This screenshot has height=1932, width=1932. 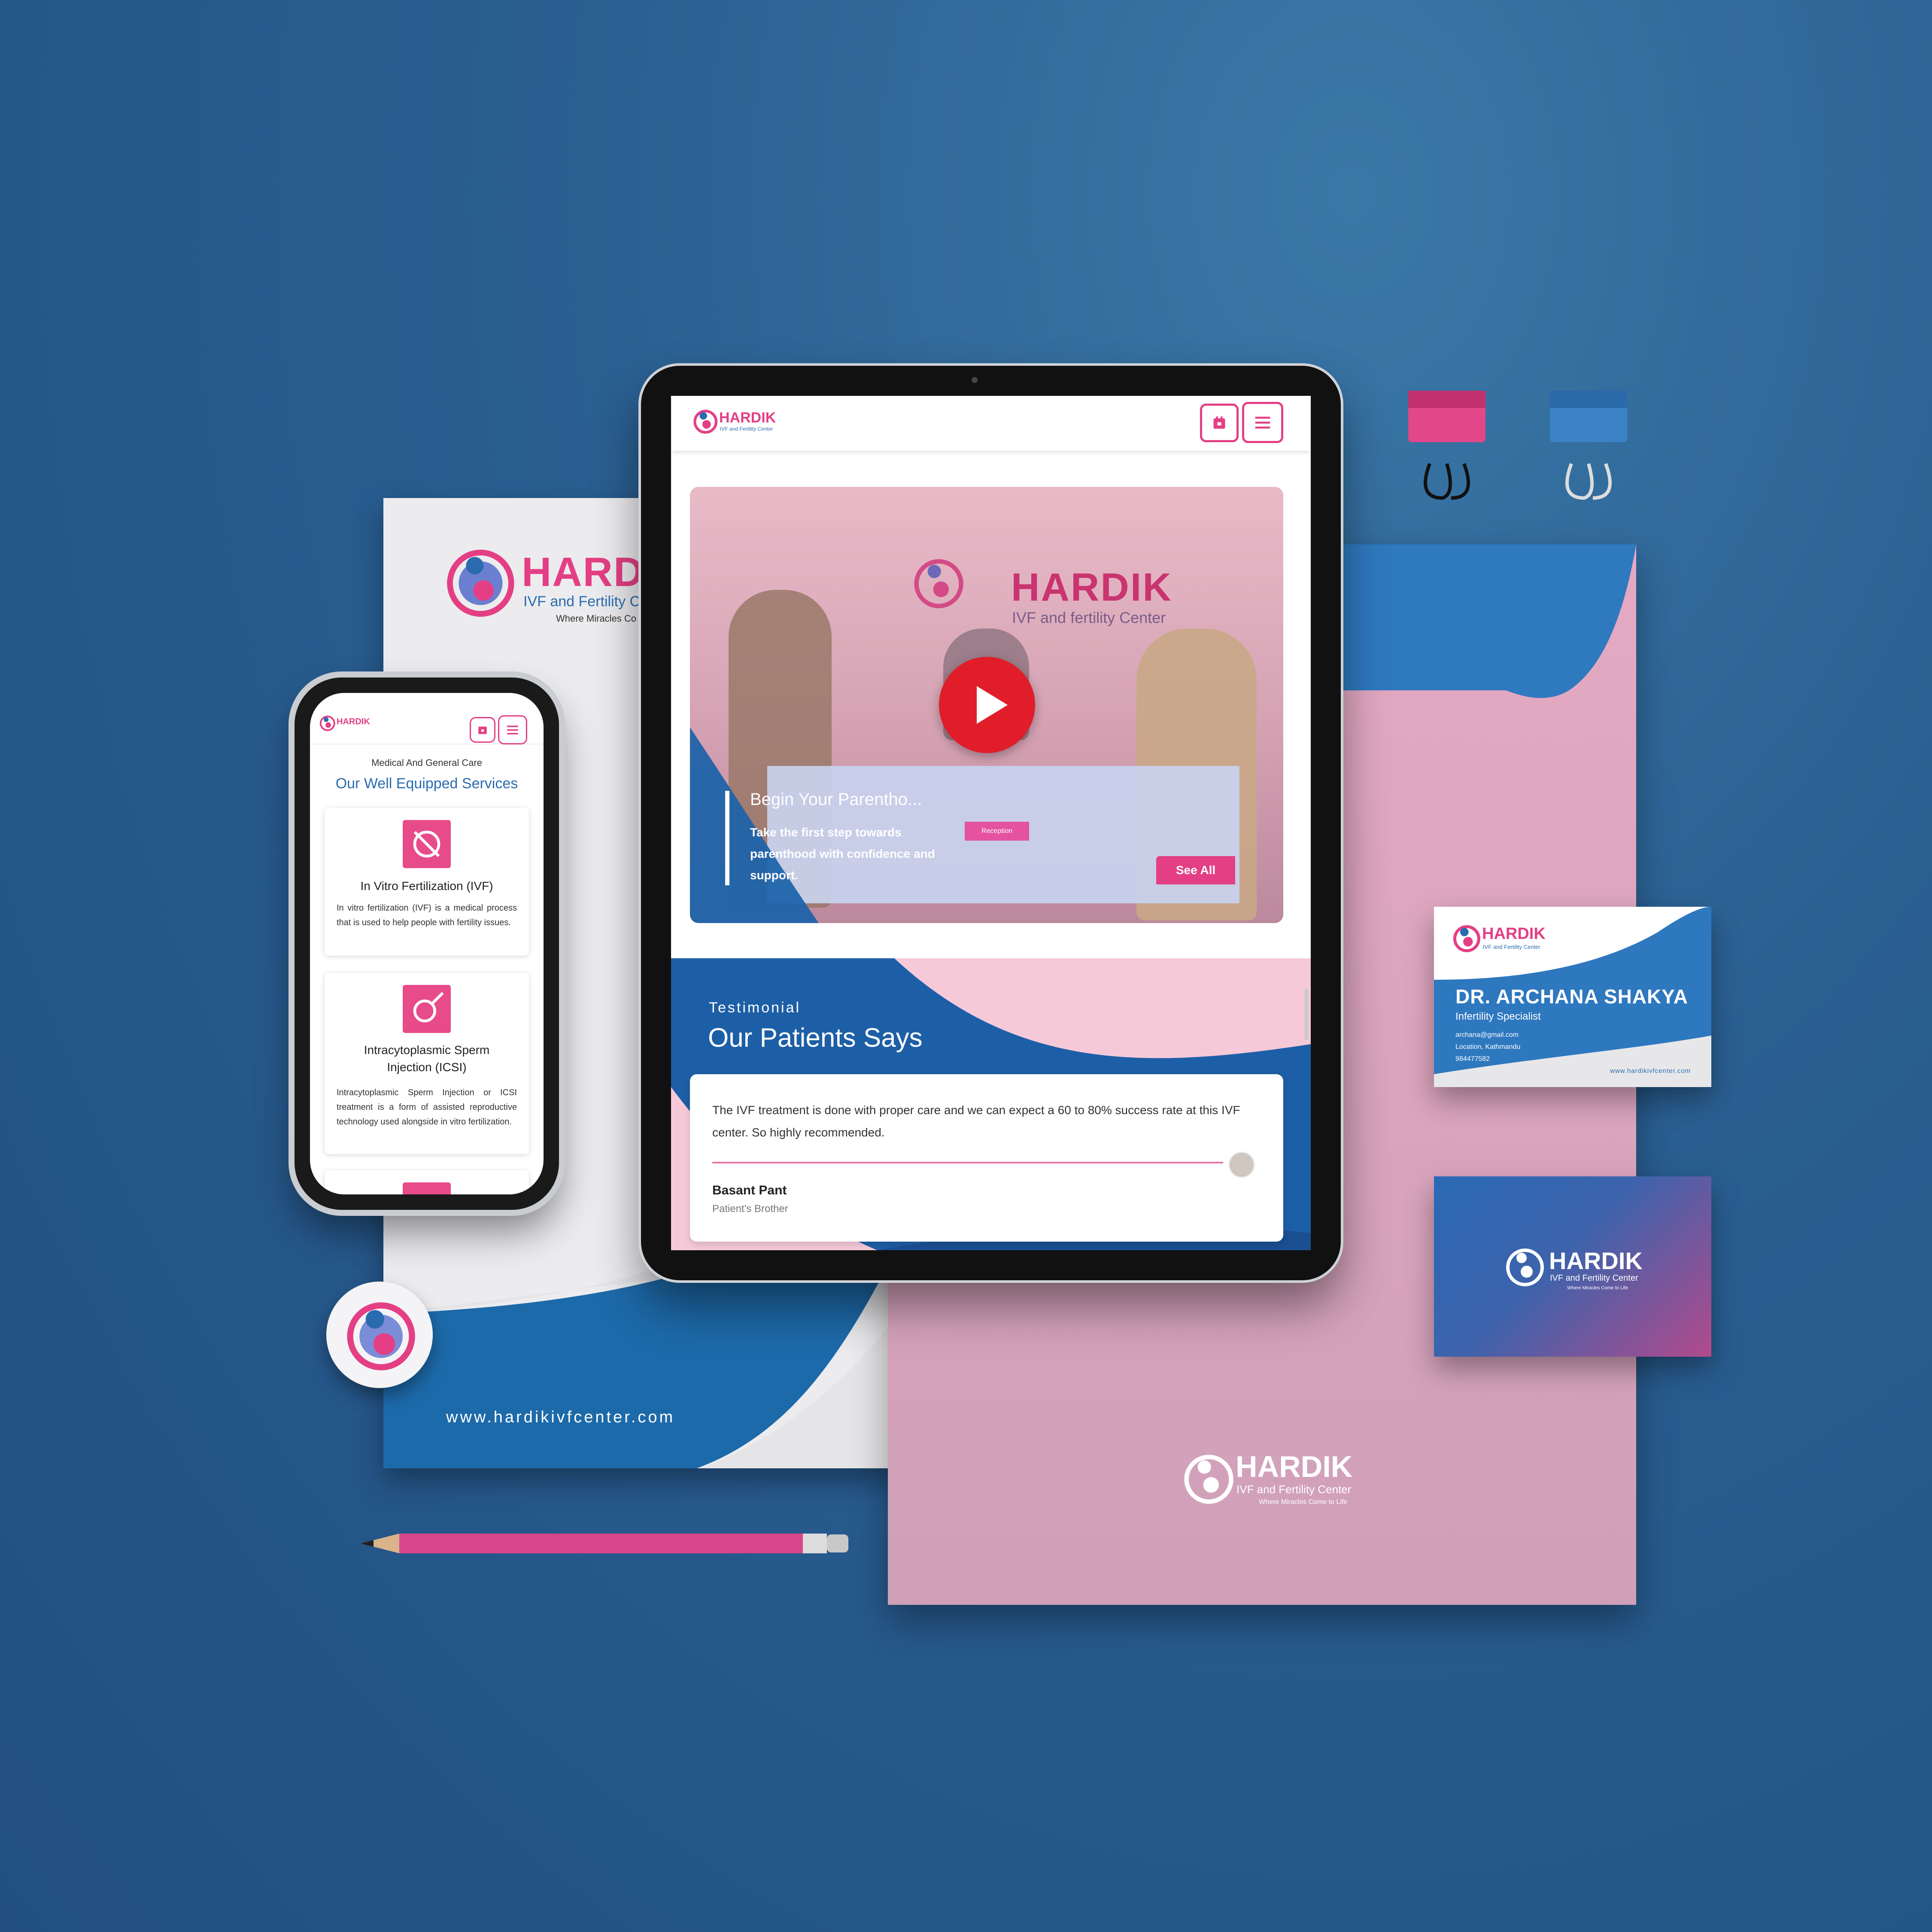 I want to click on tablet-logo-icon, so click(x=705, y=421).